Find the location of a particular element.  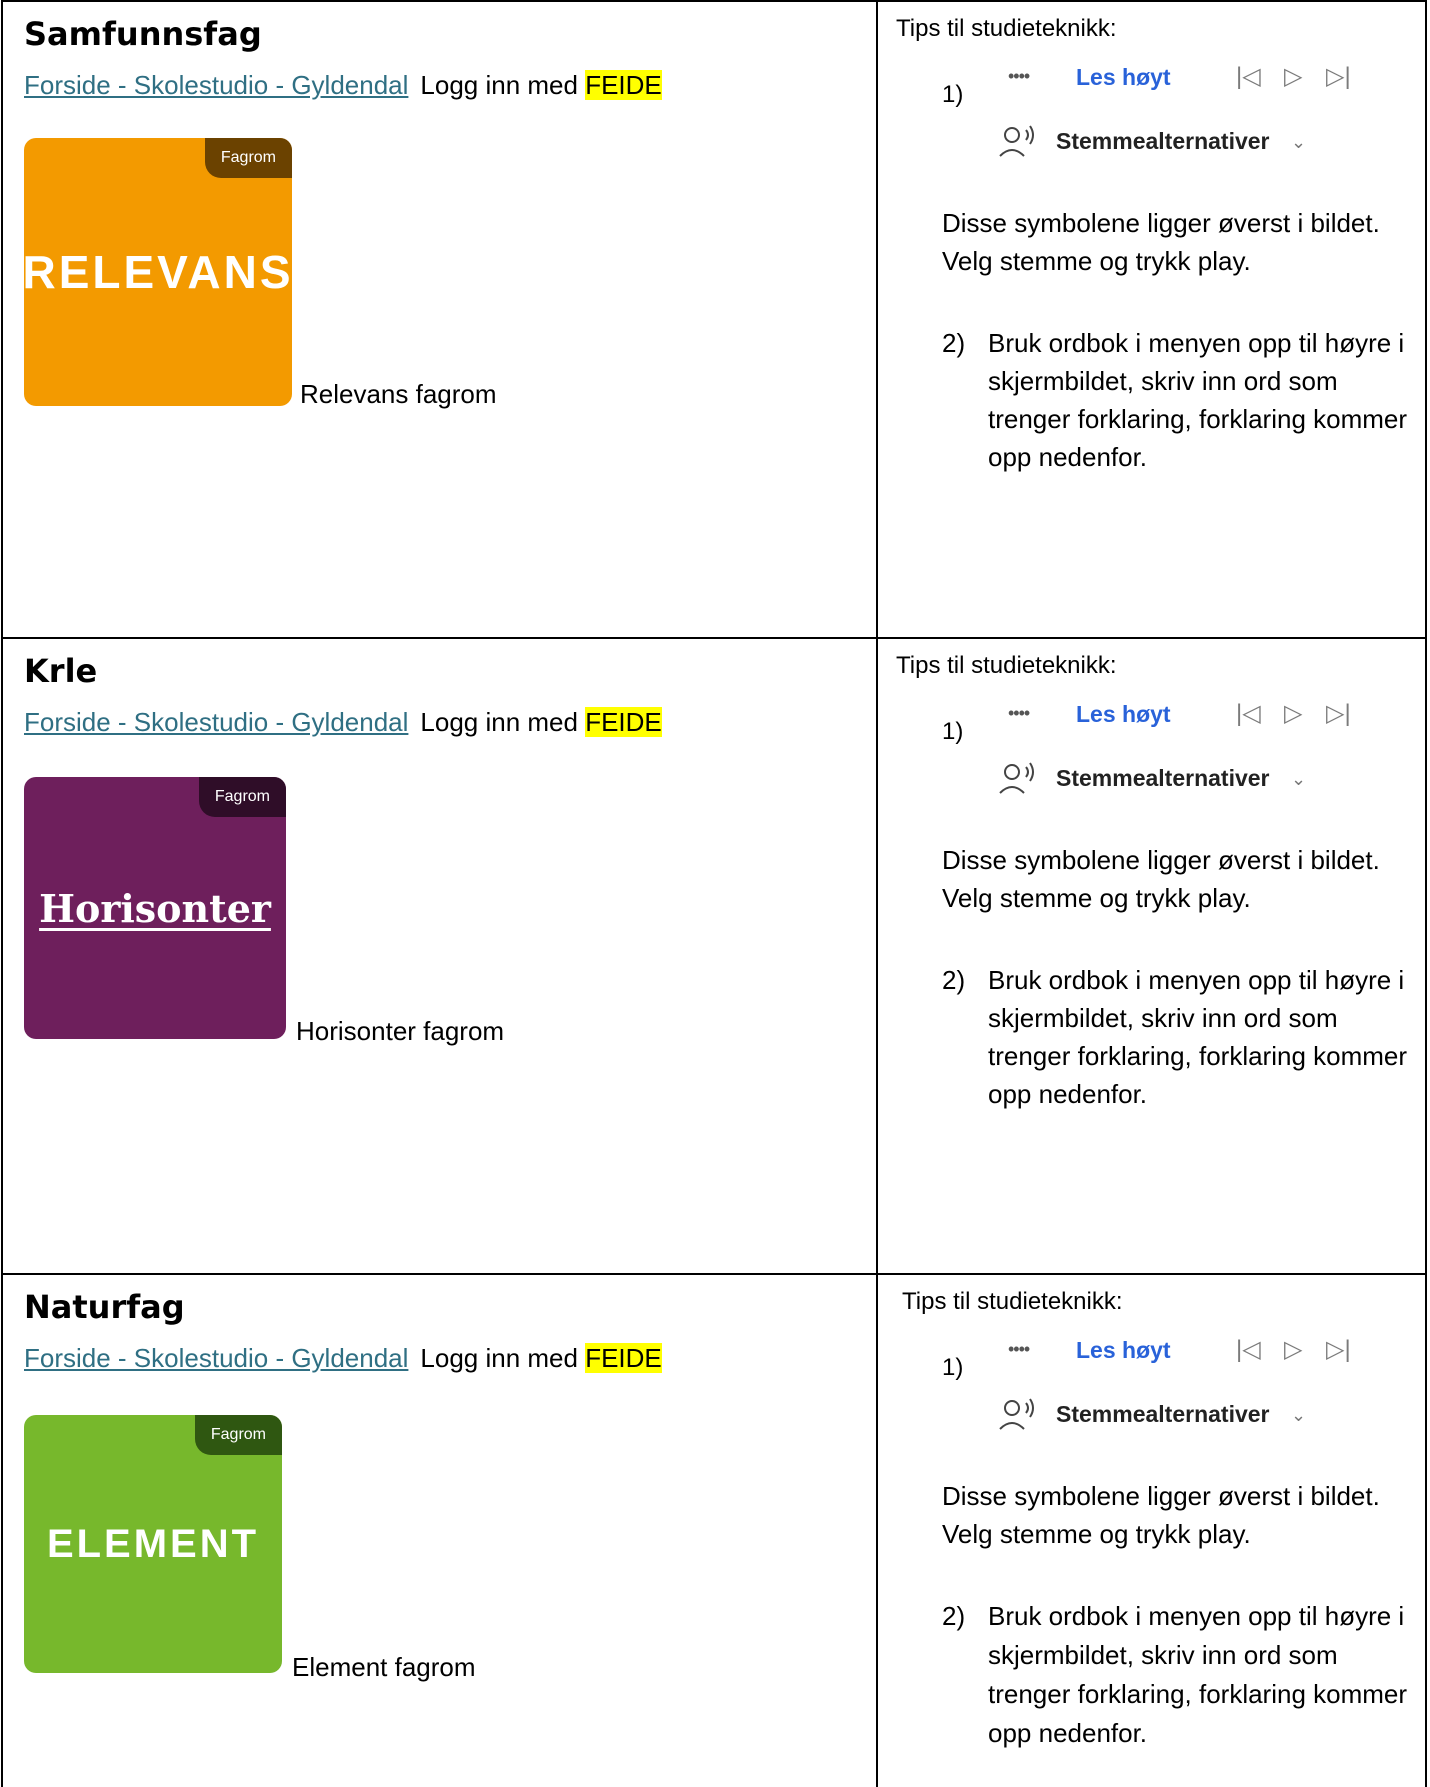

logo-wordmark: RELEVANS is located at coordinates (158, 272).